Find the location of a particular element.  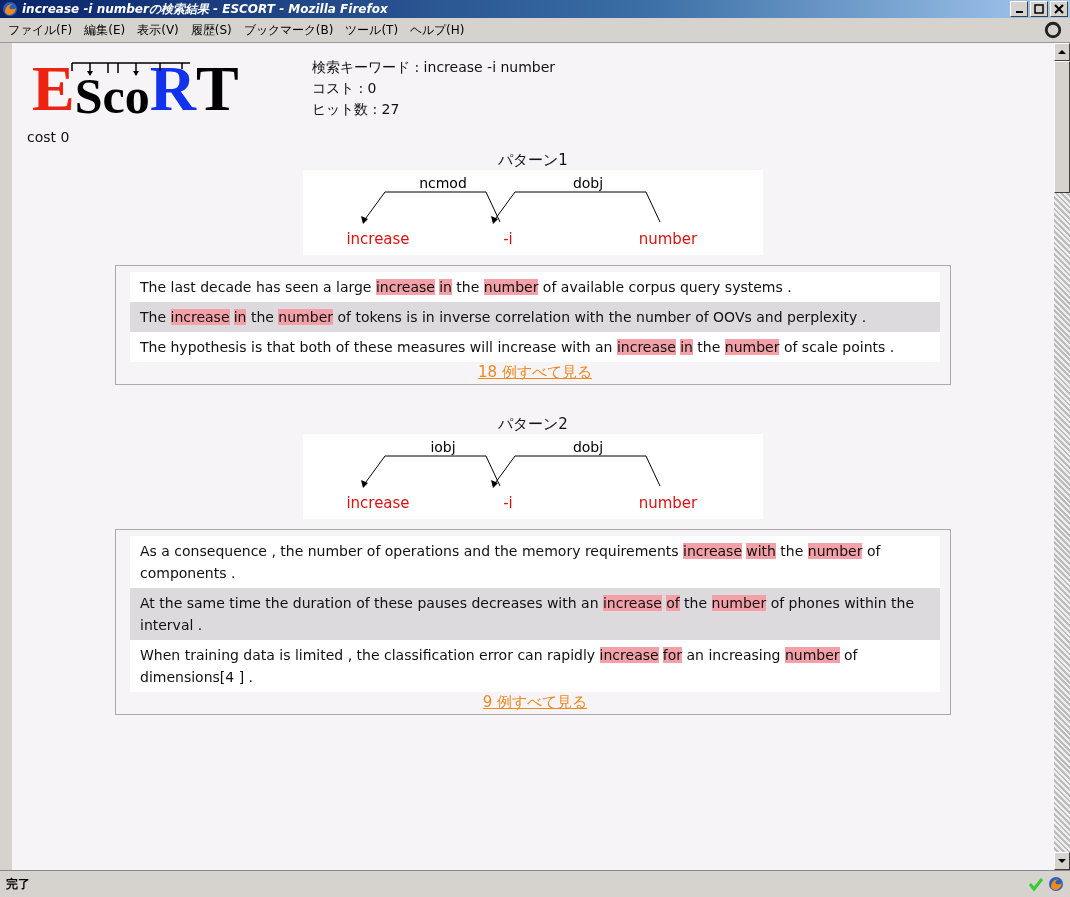

window-title: increase -i numberの検索結果 - ESCORT - Mozilla Firefox is located at coordinates (205, 9).